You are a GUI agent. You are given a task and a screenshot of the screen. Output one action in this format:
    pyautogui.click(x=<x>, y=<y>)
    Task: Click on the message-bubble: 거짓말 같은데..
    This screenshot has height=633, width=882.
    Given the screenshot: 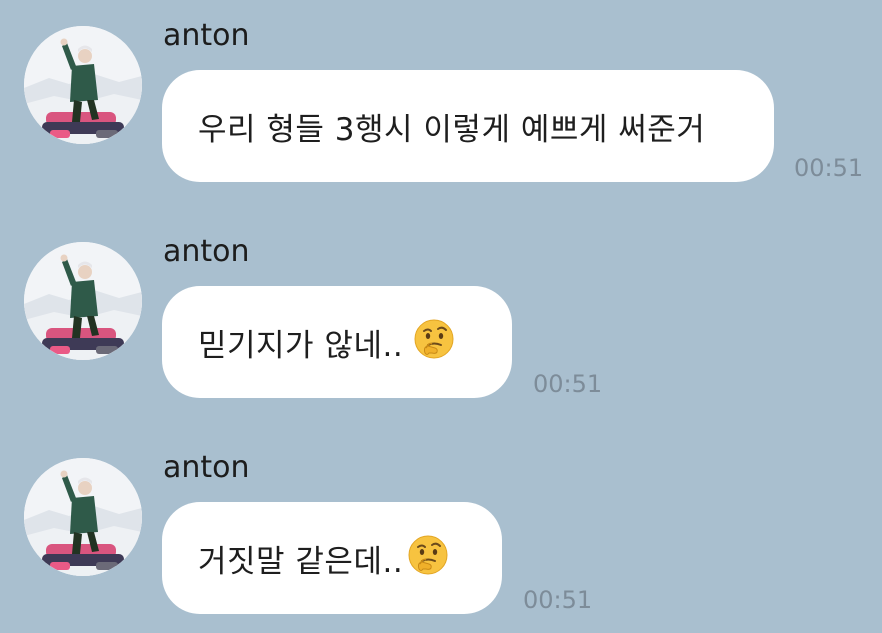 What is the action you would take?
    pyautogui.click(x=332, y=558)
    